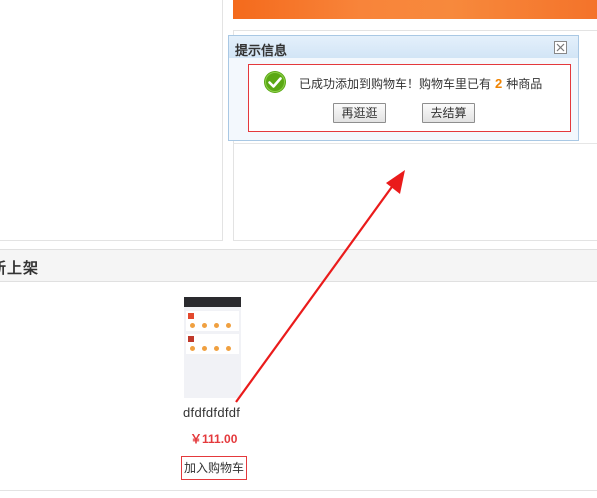  What do you see at coordinates (524, 84) in the screenshot?
I see `message-suffix: 种商品` at bounding box center [524, 84].